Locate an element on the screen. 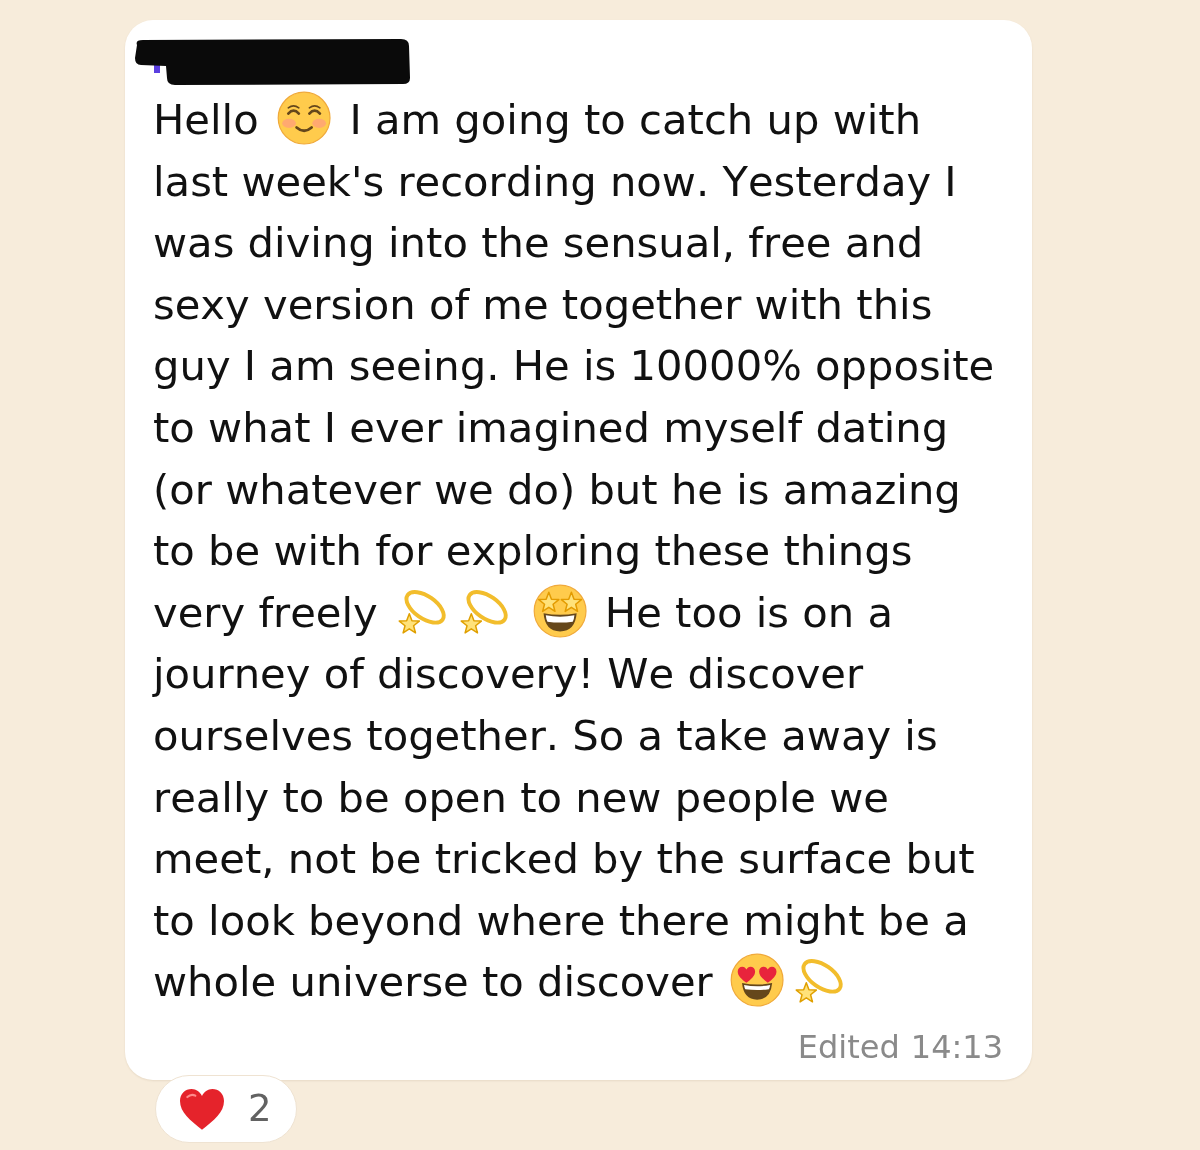  star-eyes-face-icon is located at coordinates (560, 610).